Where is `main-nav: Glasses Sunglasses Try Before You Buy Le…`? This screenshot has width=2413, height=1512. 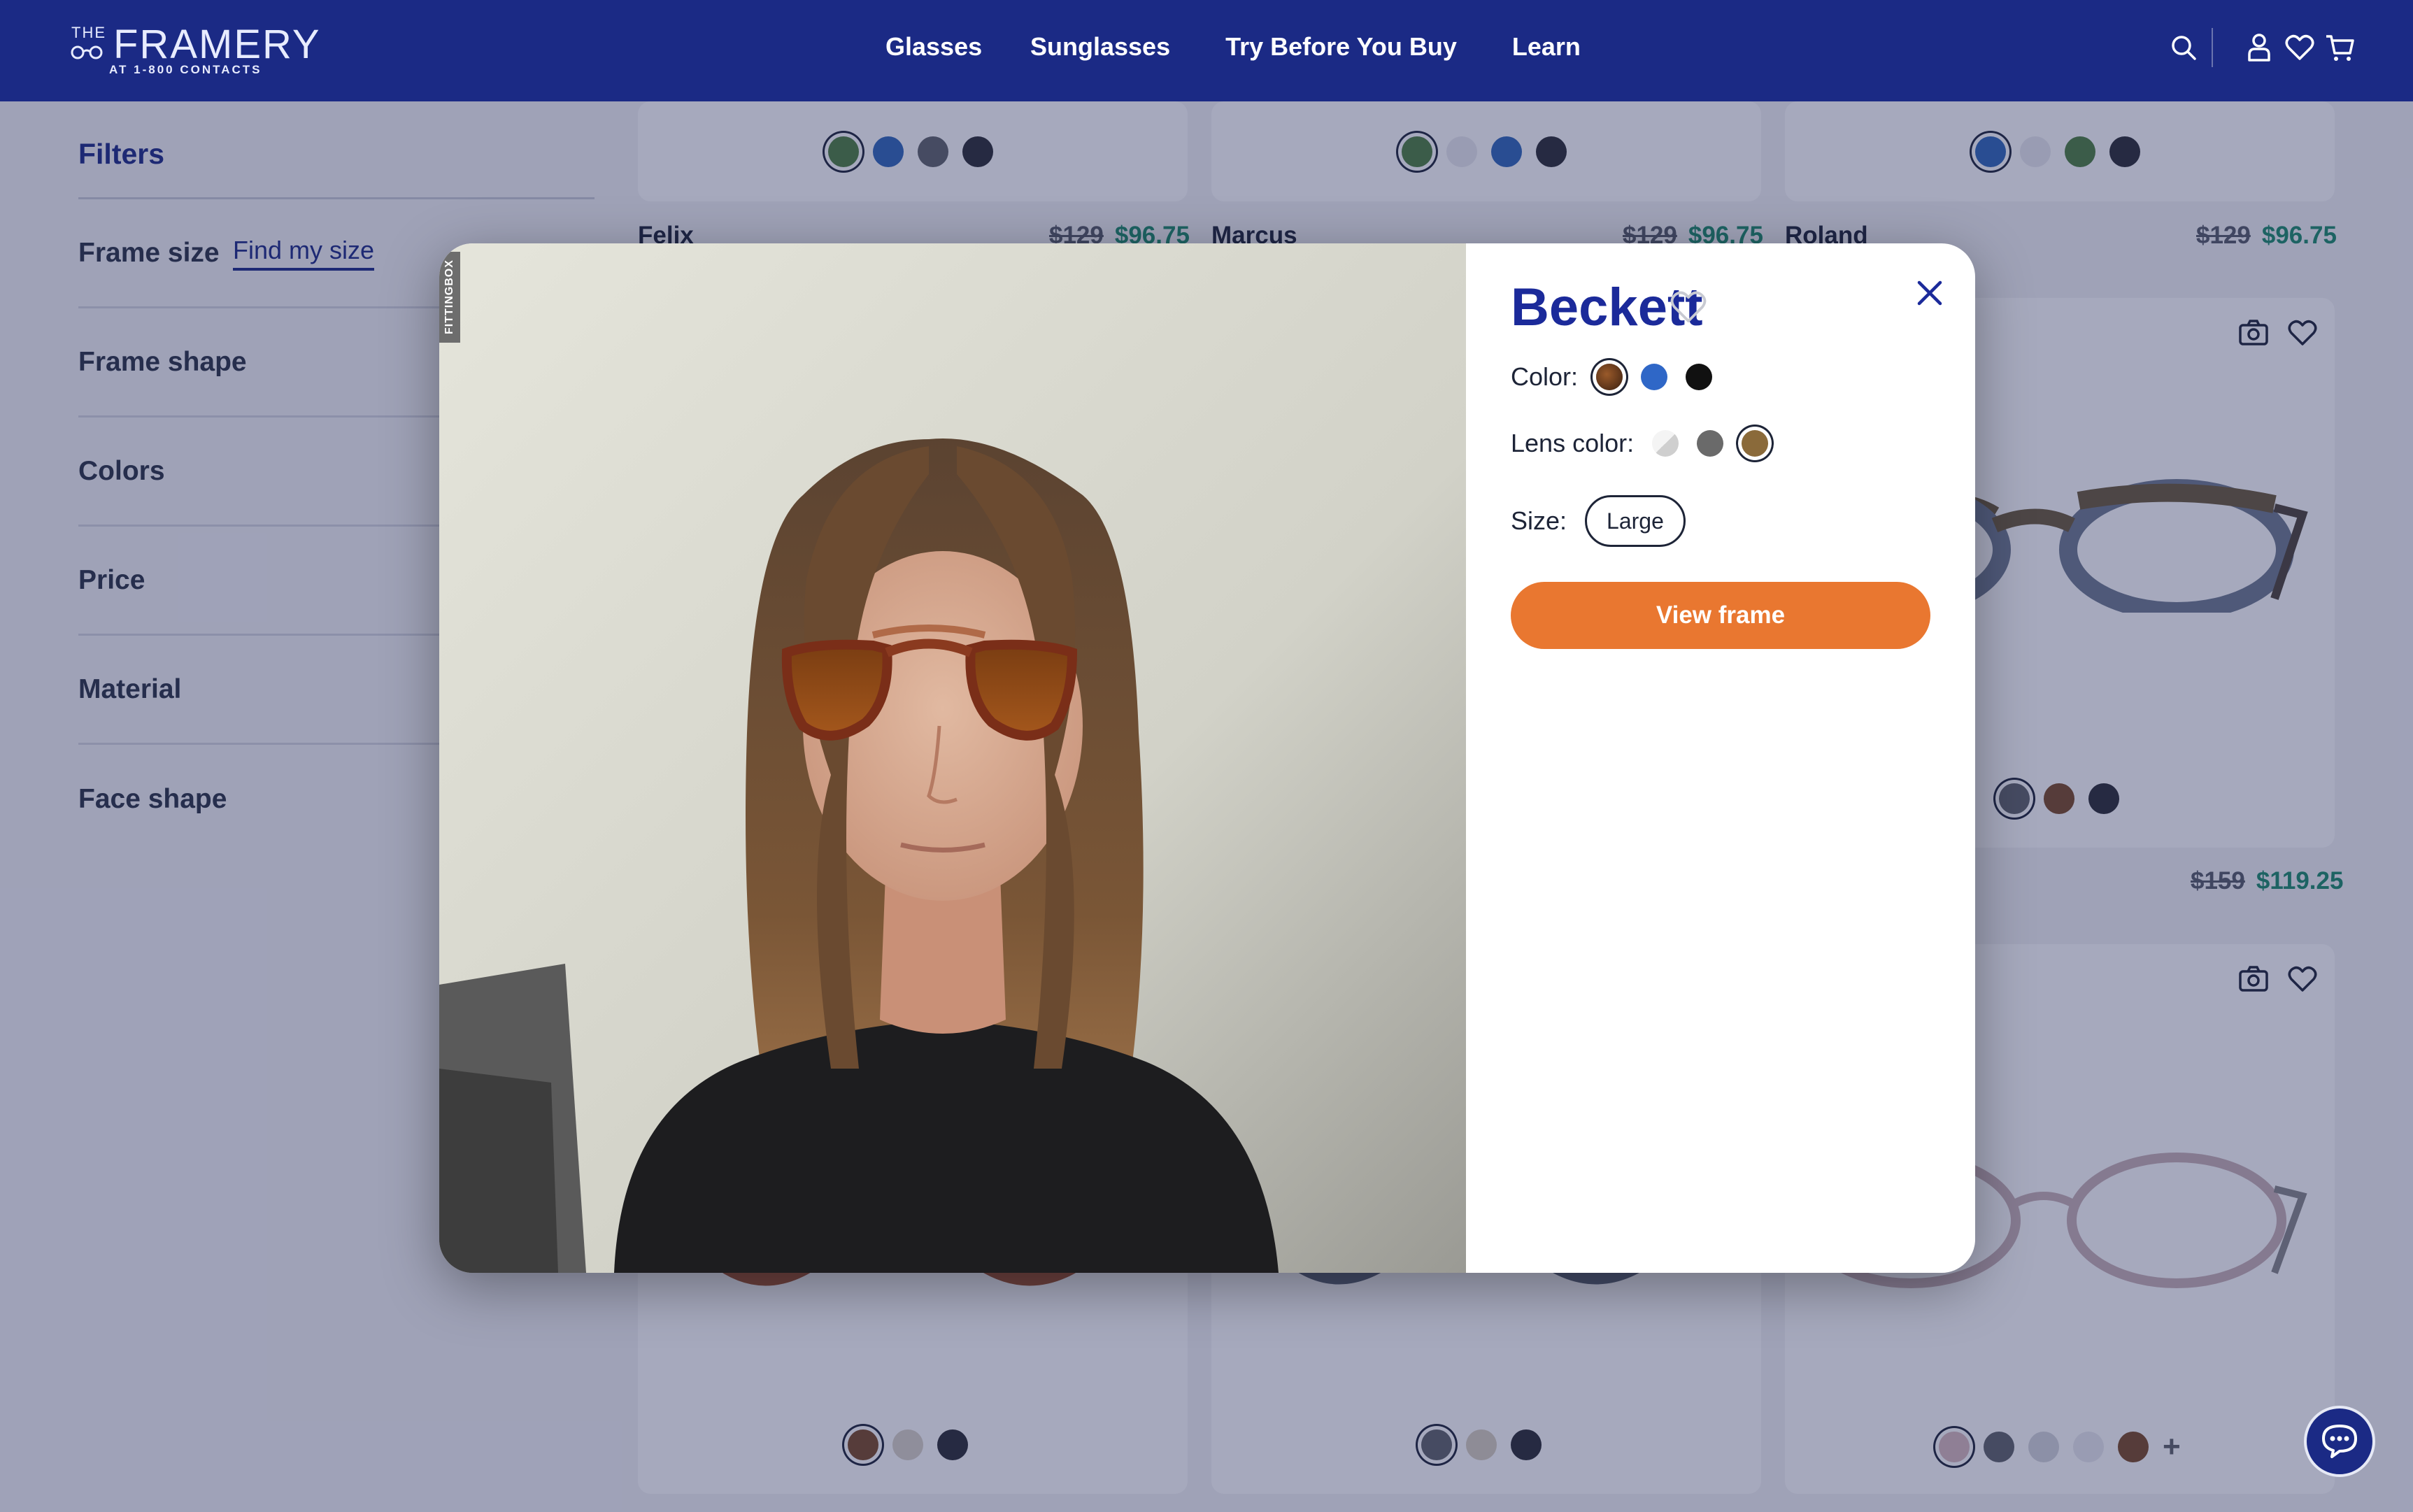 main-nav: Glasses Sunglasses Try Before You Buy Le… is located at coordinates (1233, 47).